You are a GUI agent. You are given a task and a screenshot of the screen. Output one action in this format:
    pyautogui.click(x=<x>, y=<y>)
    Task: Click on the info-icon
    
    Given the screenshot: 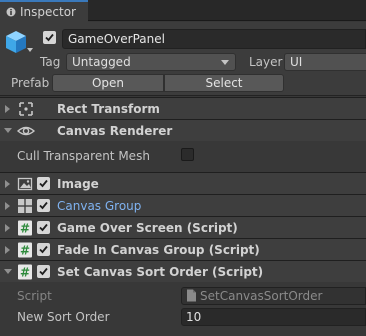 What is the action you would take?
    pyautogui.click(x=11, y=12)
    